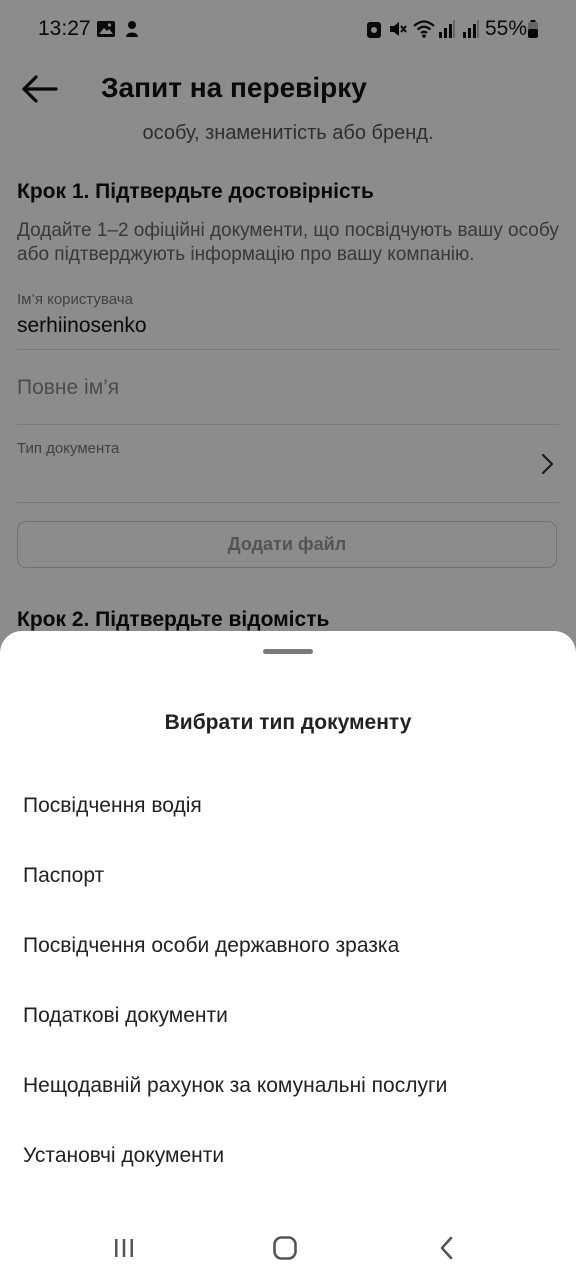 This screenshot has width=576, height=1280. What do you see at coordinates (288, 651) in the screenshot?
I see `drag-handle` at bounding box center [288, 651].